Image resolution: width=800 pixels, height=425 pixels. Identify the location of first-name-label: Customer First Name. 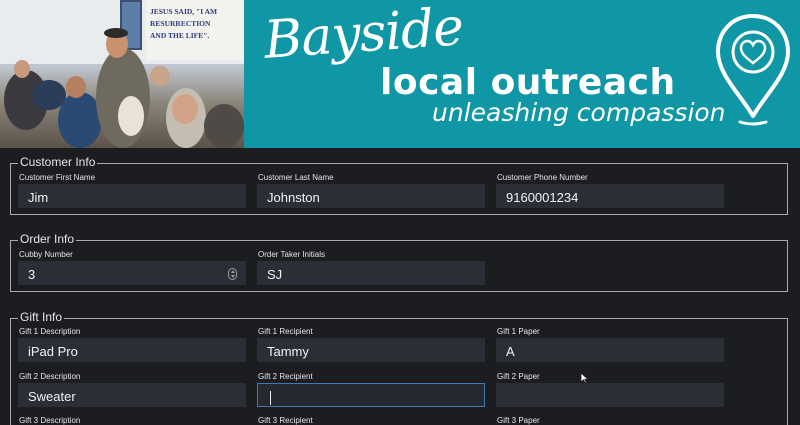
(57, 177).